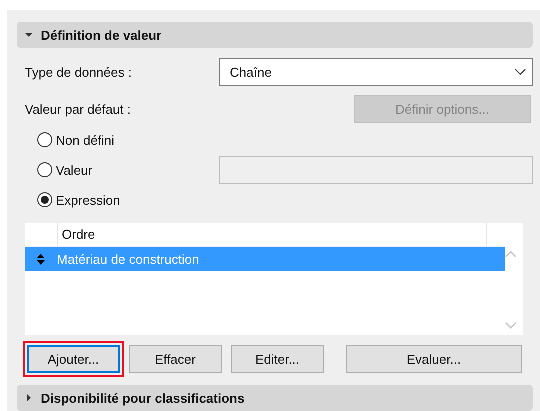 This screenshot has width=540, height=411. Describe the element at coordinates (41, 259) in the screenshot. I see `sort-arrows-icon` at that location.